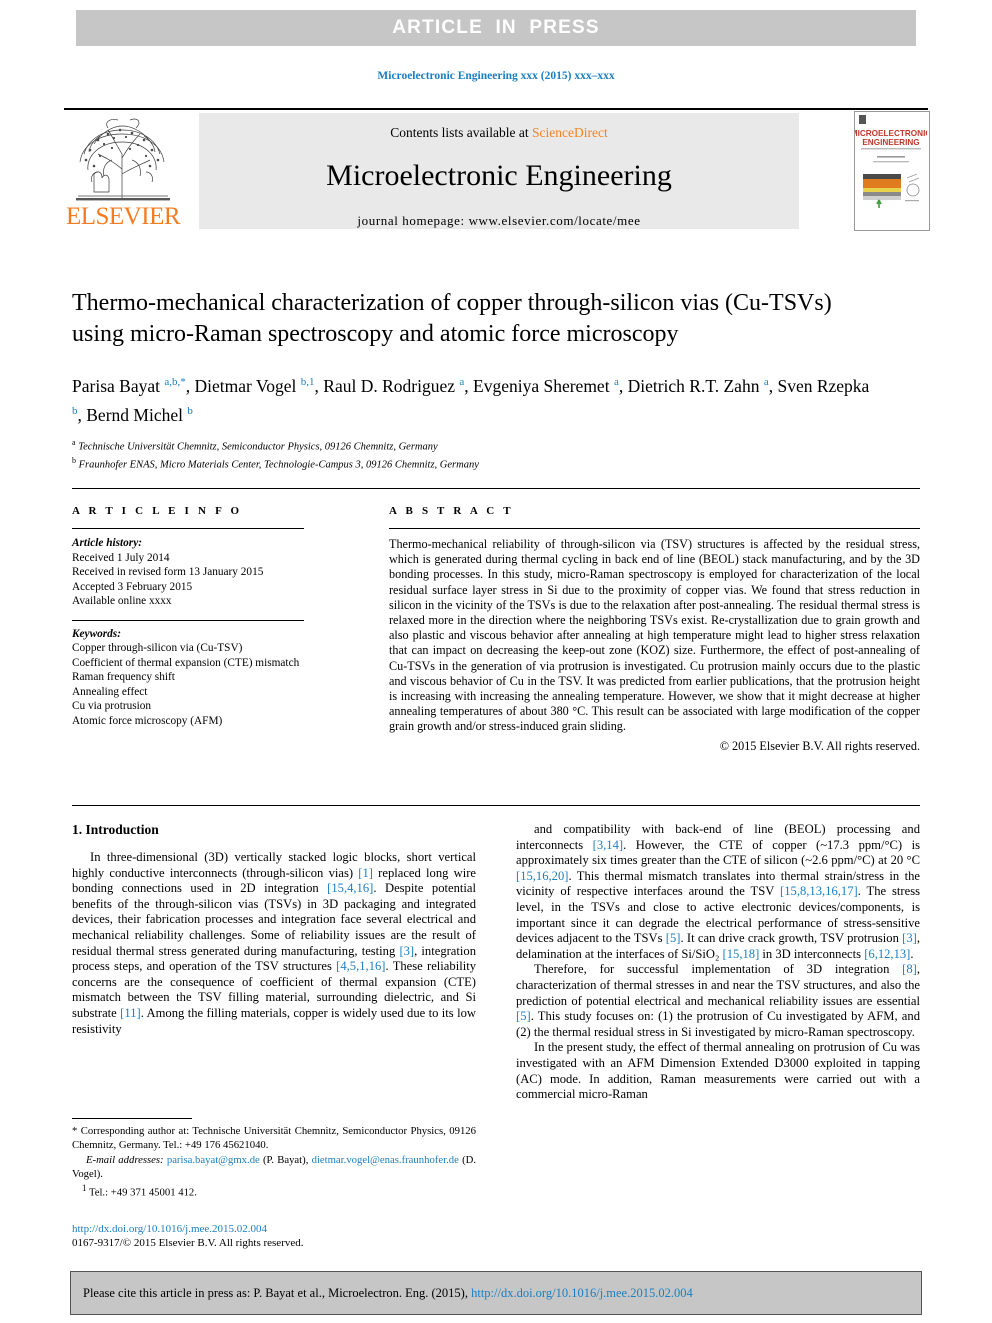 This screenshot has height=1323, width=992. I want to click on telephone-note: 1 Tel.: +49 371 45001 412., so click(274, 1191).